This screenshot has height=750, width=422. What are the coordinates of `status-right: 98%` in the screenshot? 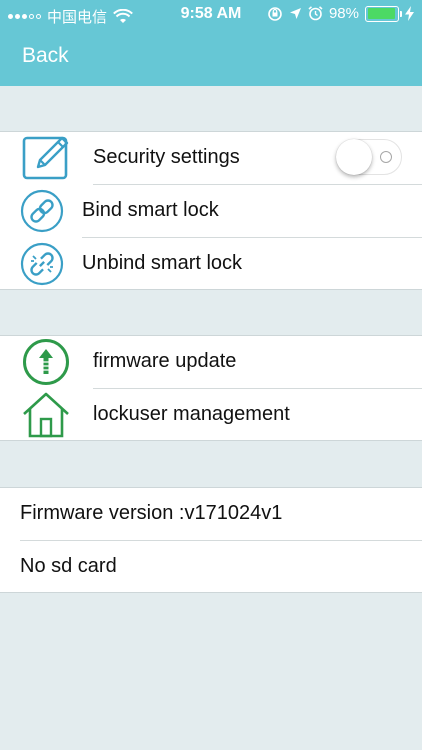 It's located at (340, 13).